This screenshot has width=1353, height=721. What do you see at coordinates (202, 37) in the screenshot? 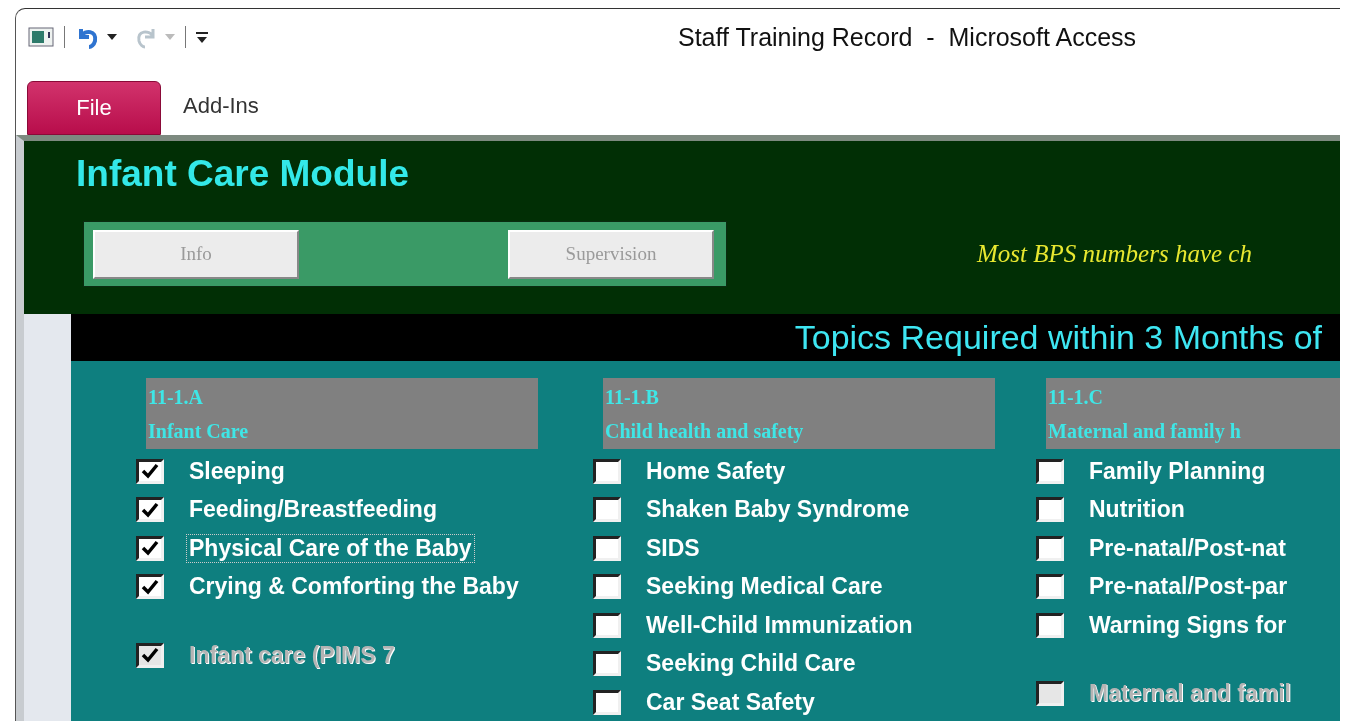
I see `customize-icon` at bounding box center [202, 37].